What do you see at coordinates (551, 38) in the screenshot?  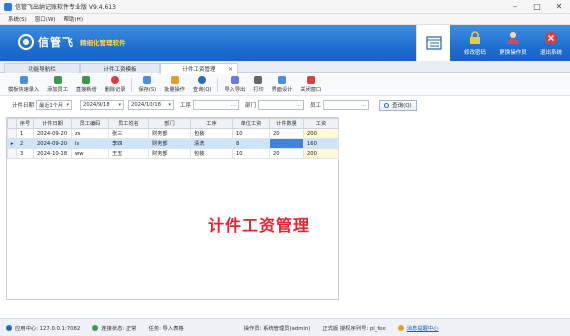 I see `exit-icon` at bounding box center [551, 38].